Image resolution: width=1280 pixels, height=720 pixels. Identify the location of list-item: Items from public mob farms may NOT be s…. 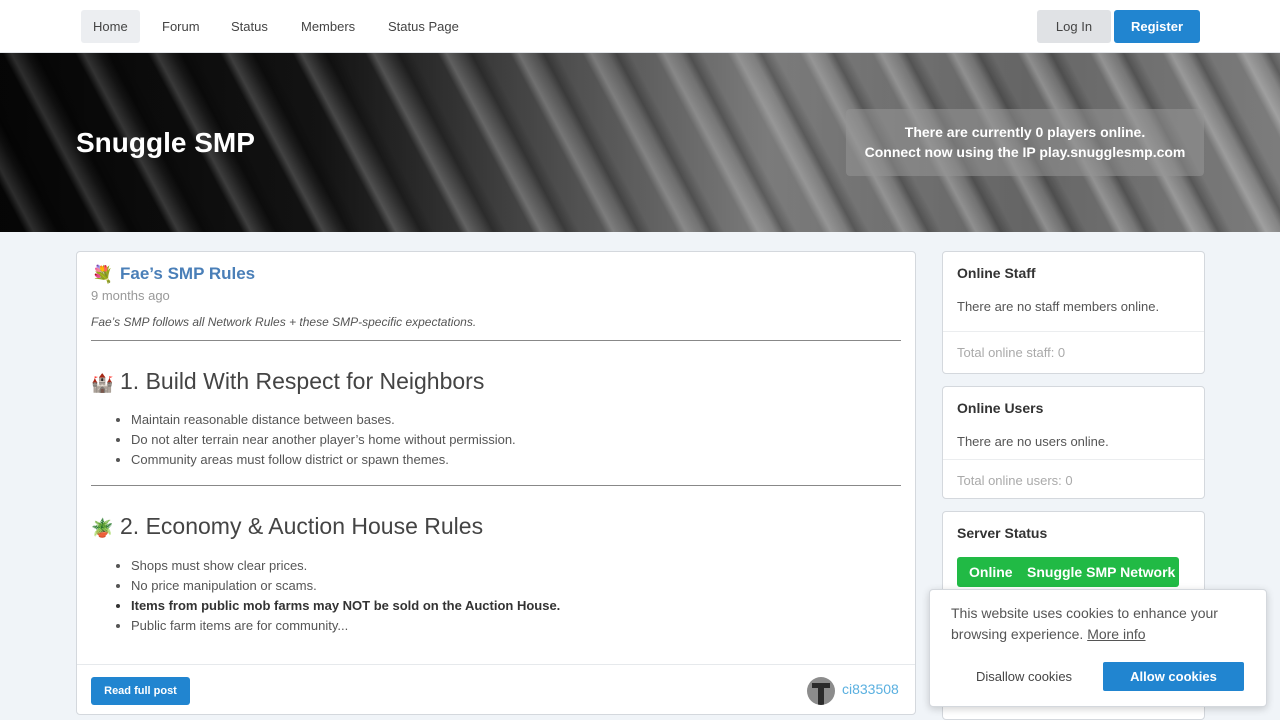
(345, 606).